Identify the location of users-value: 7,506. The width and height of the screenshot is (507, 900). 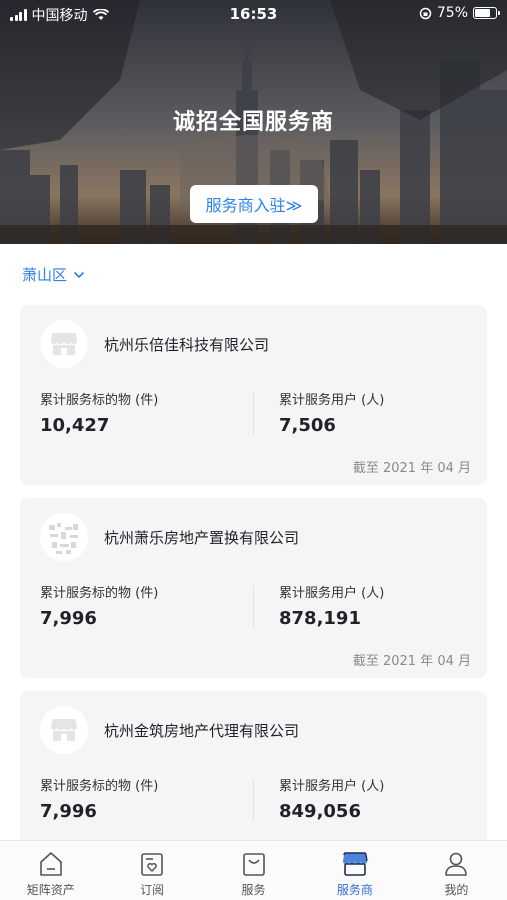
(307, 425).